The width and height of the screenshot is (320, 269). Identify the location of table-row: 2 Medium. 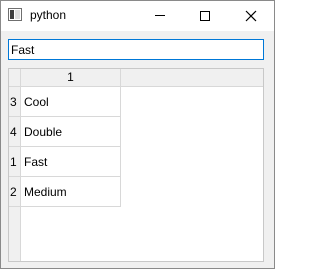
(65, 192).